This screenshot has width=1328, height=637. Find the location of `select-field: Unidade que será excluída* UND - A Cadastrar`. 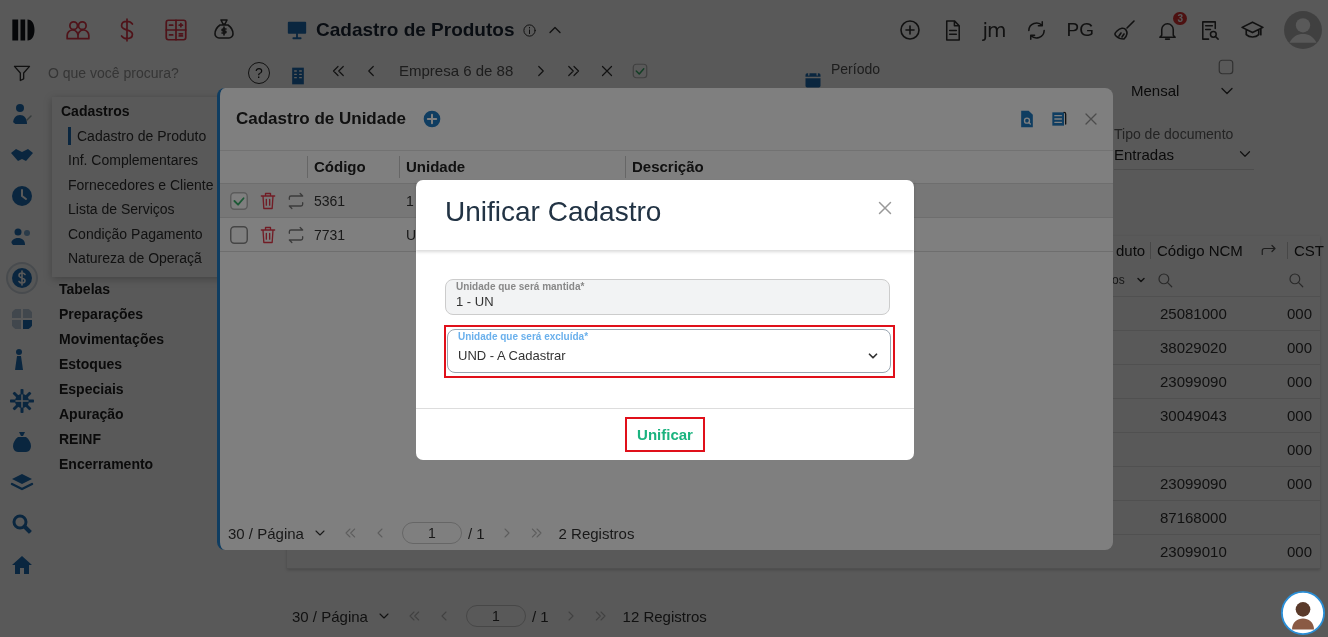

select-field: Unidade que será excluída* UND - A Cadastrar is located at coordinates (669, 351).